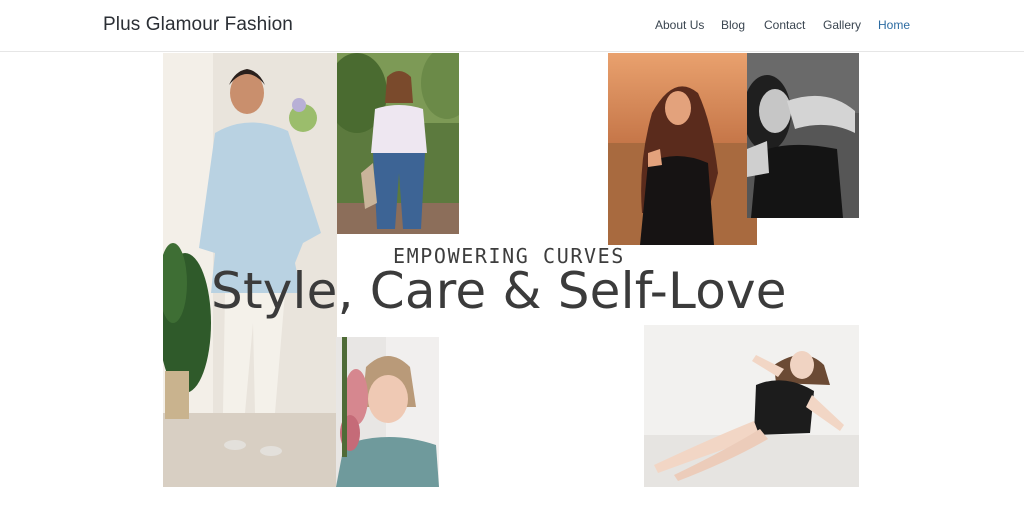 This screenshot has width=1024, height=526. I want to click on woman-black-swimsuit-reclining-photo, so click(751, 406).